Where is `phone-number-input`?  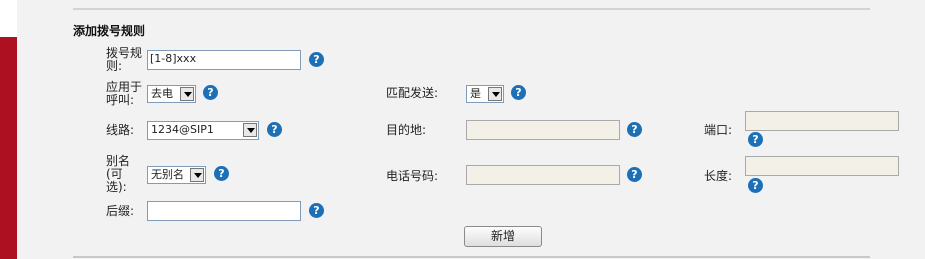
phone-number-input is located at coordinates (543, 175).